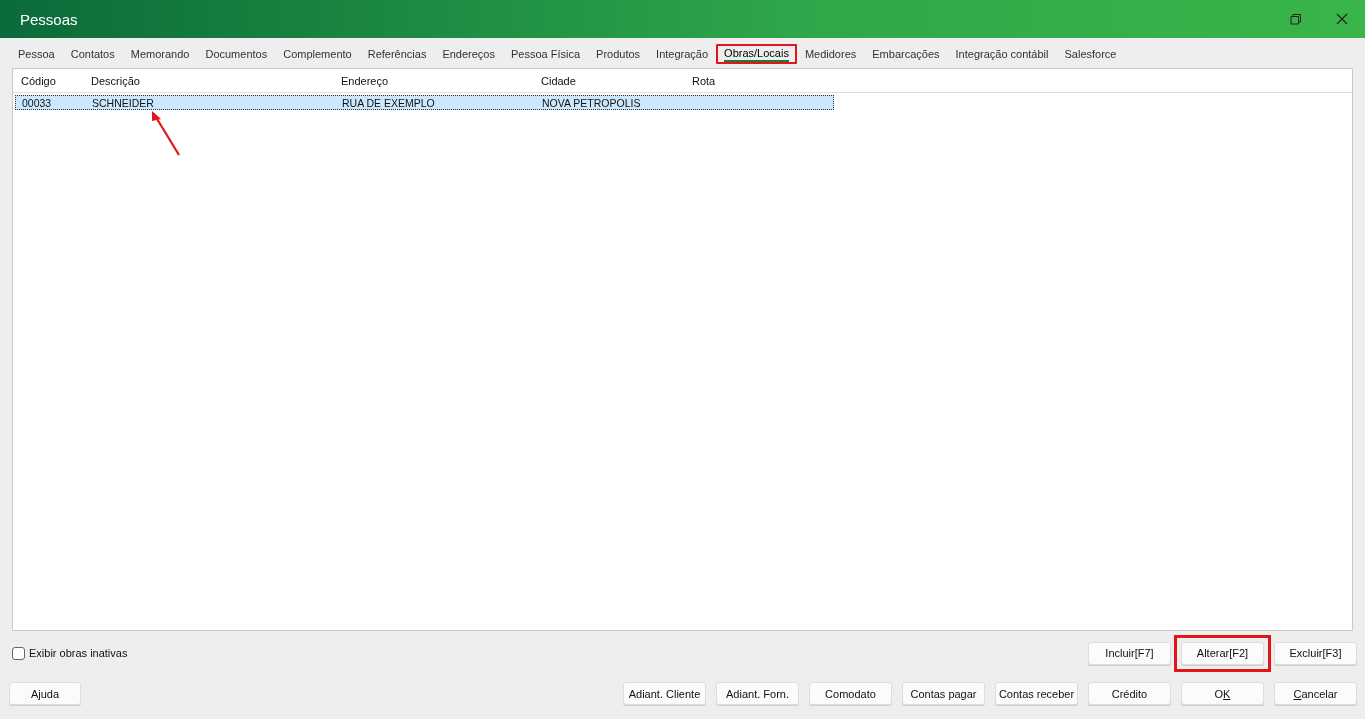  I want to click on footer-button: Cancelar, so click(1315, 693).